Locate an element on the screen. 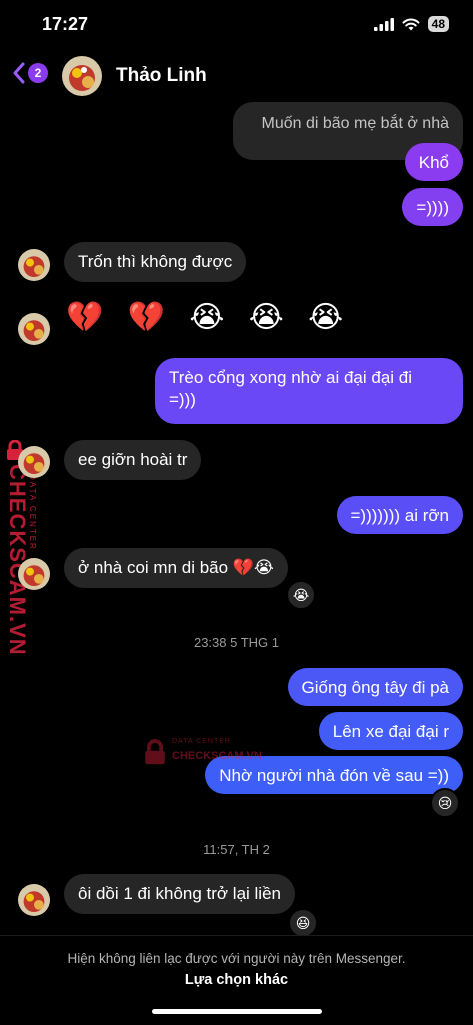 This screenshot has height=1025, width=473. message-text: =))))))) ai rỡn is located at coordinates (400, 515).